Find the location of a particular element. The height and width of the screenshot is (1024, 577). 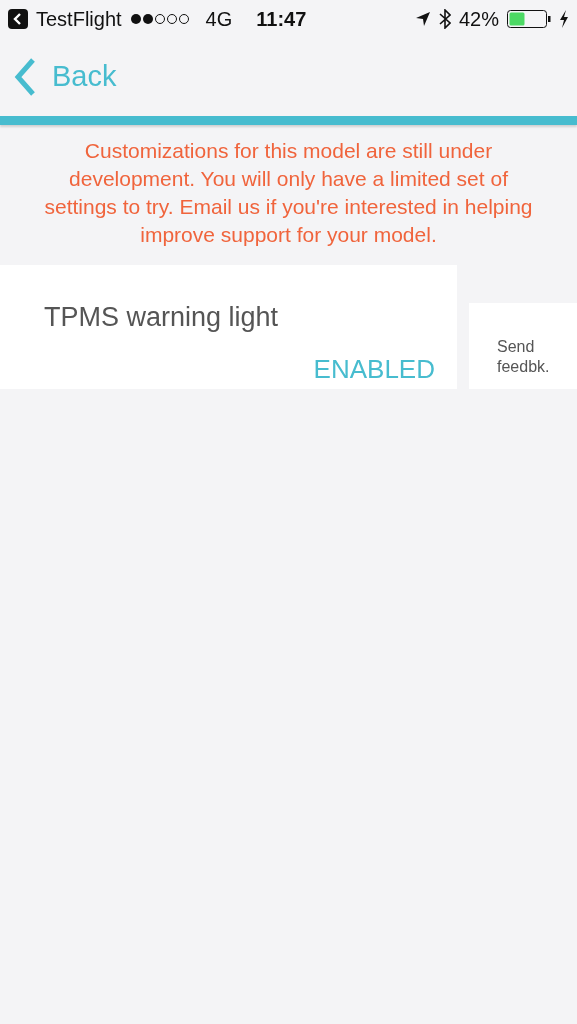

feedback-button: Send feedbk. is located at coordinates (523, 346).